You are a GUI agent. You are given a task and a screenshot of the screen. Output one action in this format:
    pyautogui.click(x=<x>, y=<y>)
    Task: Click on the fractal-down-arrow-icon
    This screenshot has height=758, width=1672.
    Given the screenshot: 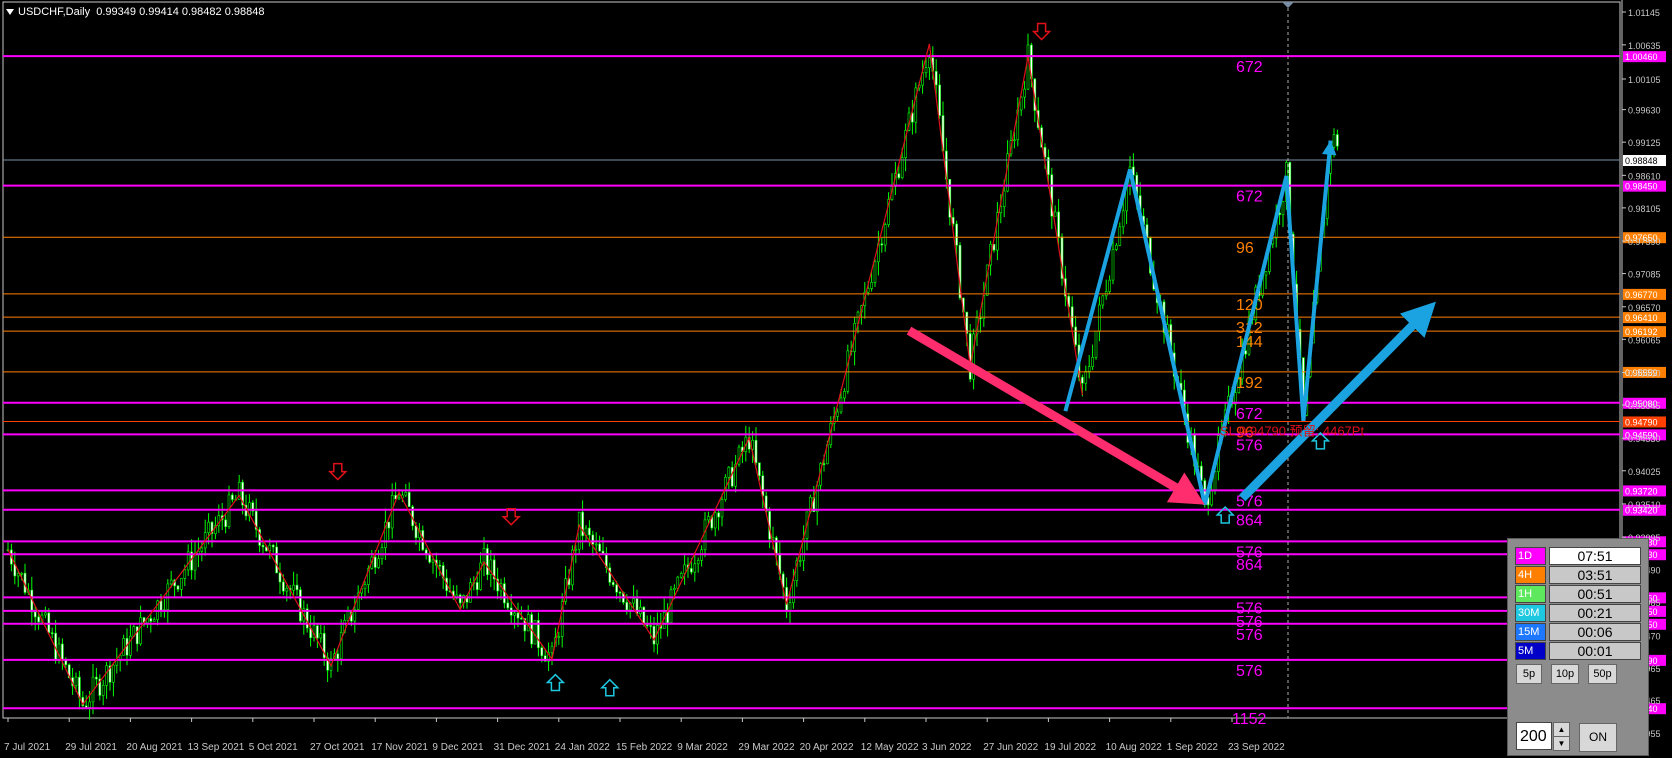 What is the action you would take?
    pyautogui.click(x=511, y=516)
    